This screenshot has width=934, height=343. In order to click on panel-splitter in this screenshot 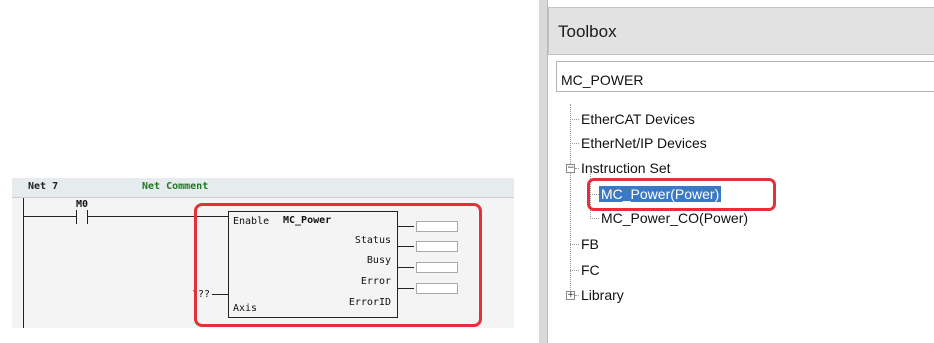, I will do `click(543, 171)`.